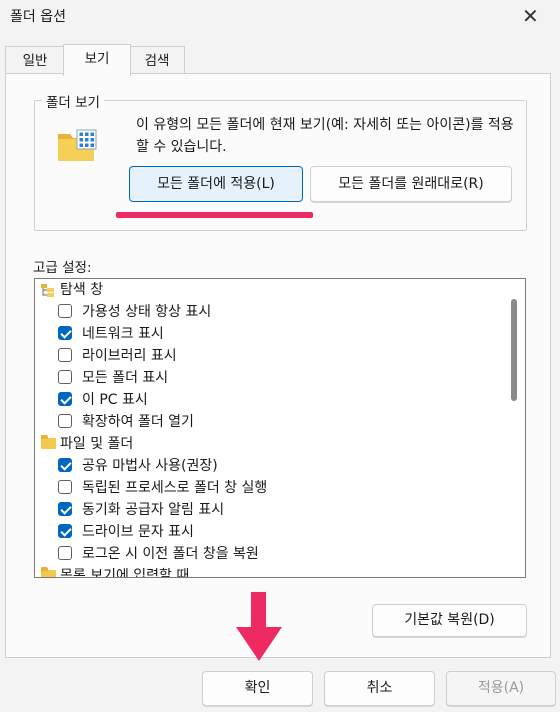  I want to click on restore-defaults-button: 기본값 복원(D), so click(449, 620).